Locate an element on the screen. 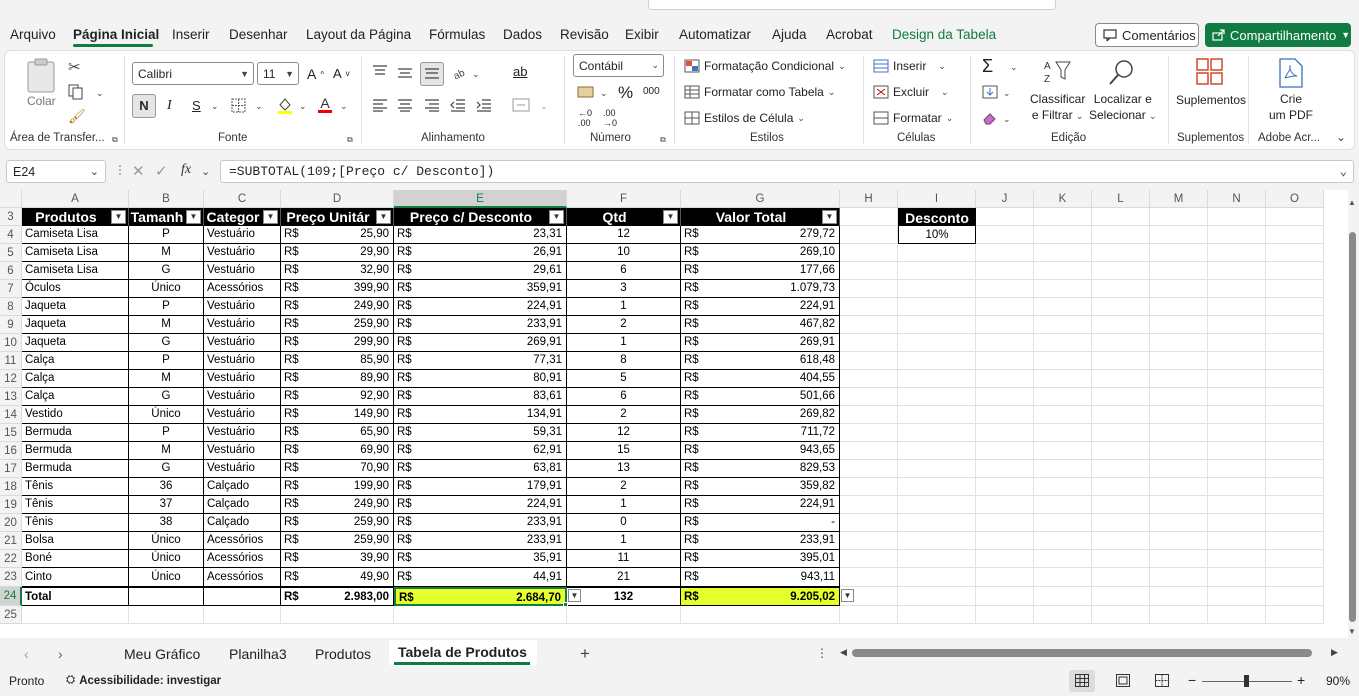 This screenshot has width=1359, height=696. zoom-slider-thumb is located at coordinates (1246, 681).